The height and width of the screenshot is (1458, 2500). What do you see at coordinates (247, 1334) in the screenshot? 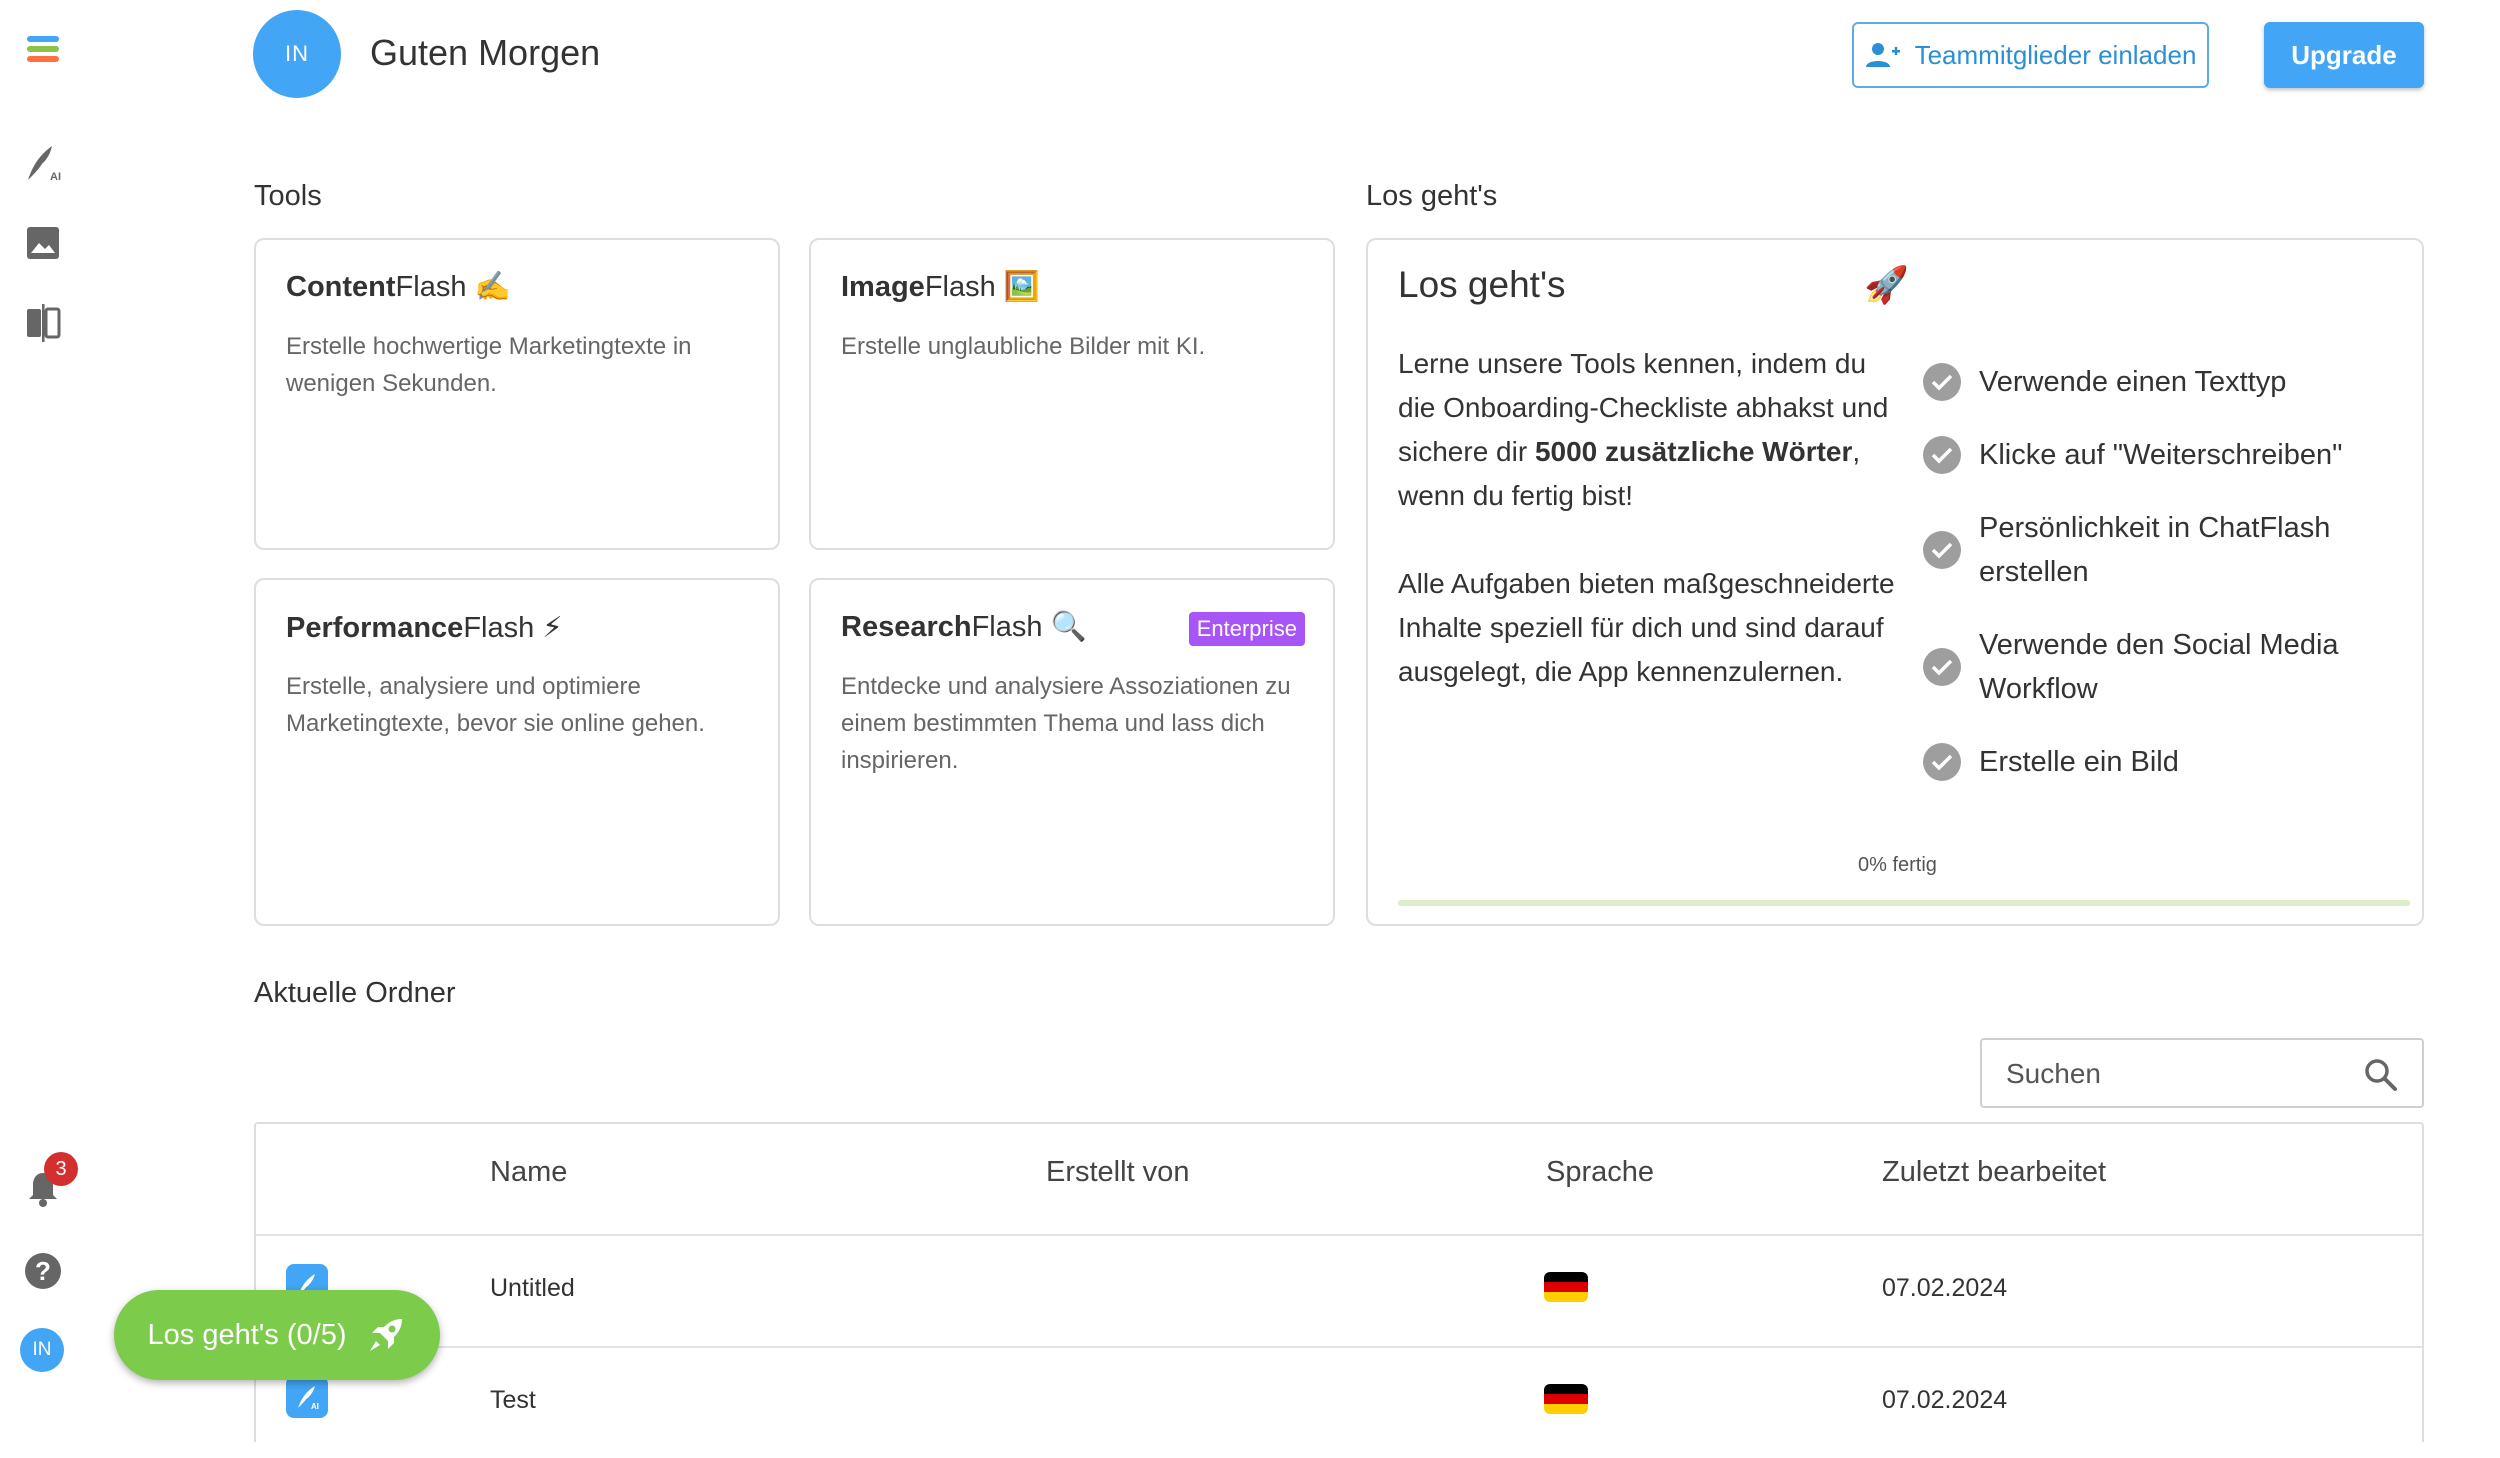
I see `onboarding-progress-label: Los geht's (0/5)` at bounding box center [247, 1334].